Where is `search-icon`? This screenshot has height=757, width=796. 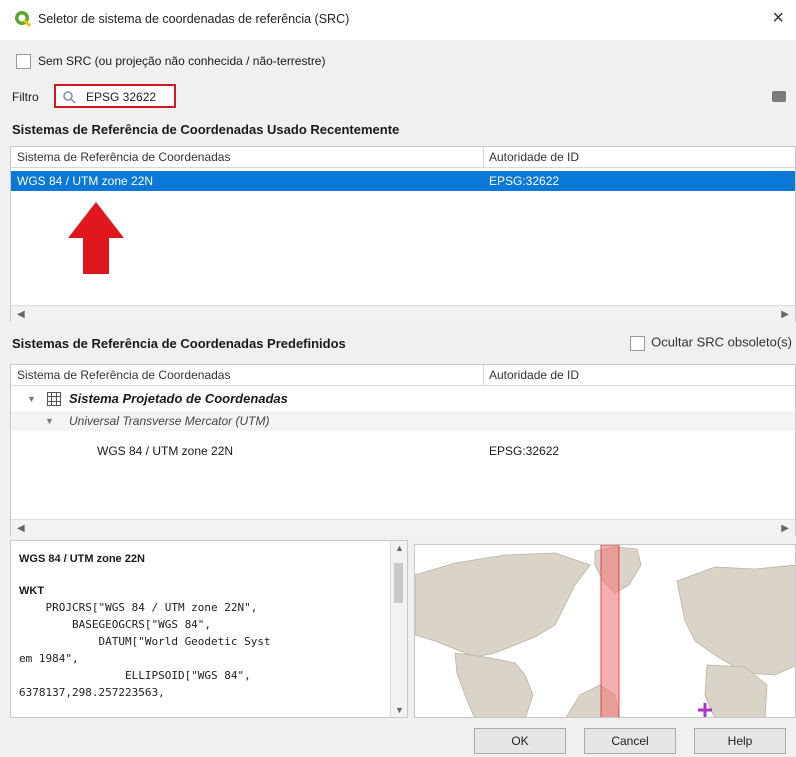 search-icon is located at coordinates (69, 97).